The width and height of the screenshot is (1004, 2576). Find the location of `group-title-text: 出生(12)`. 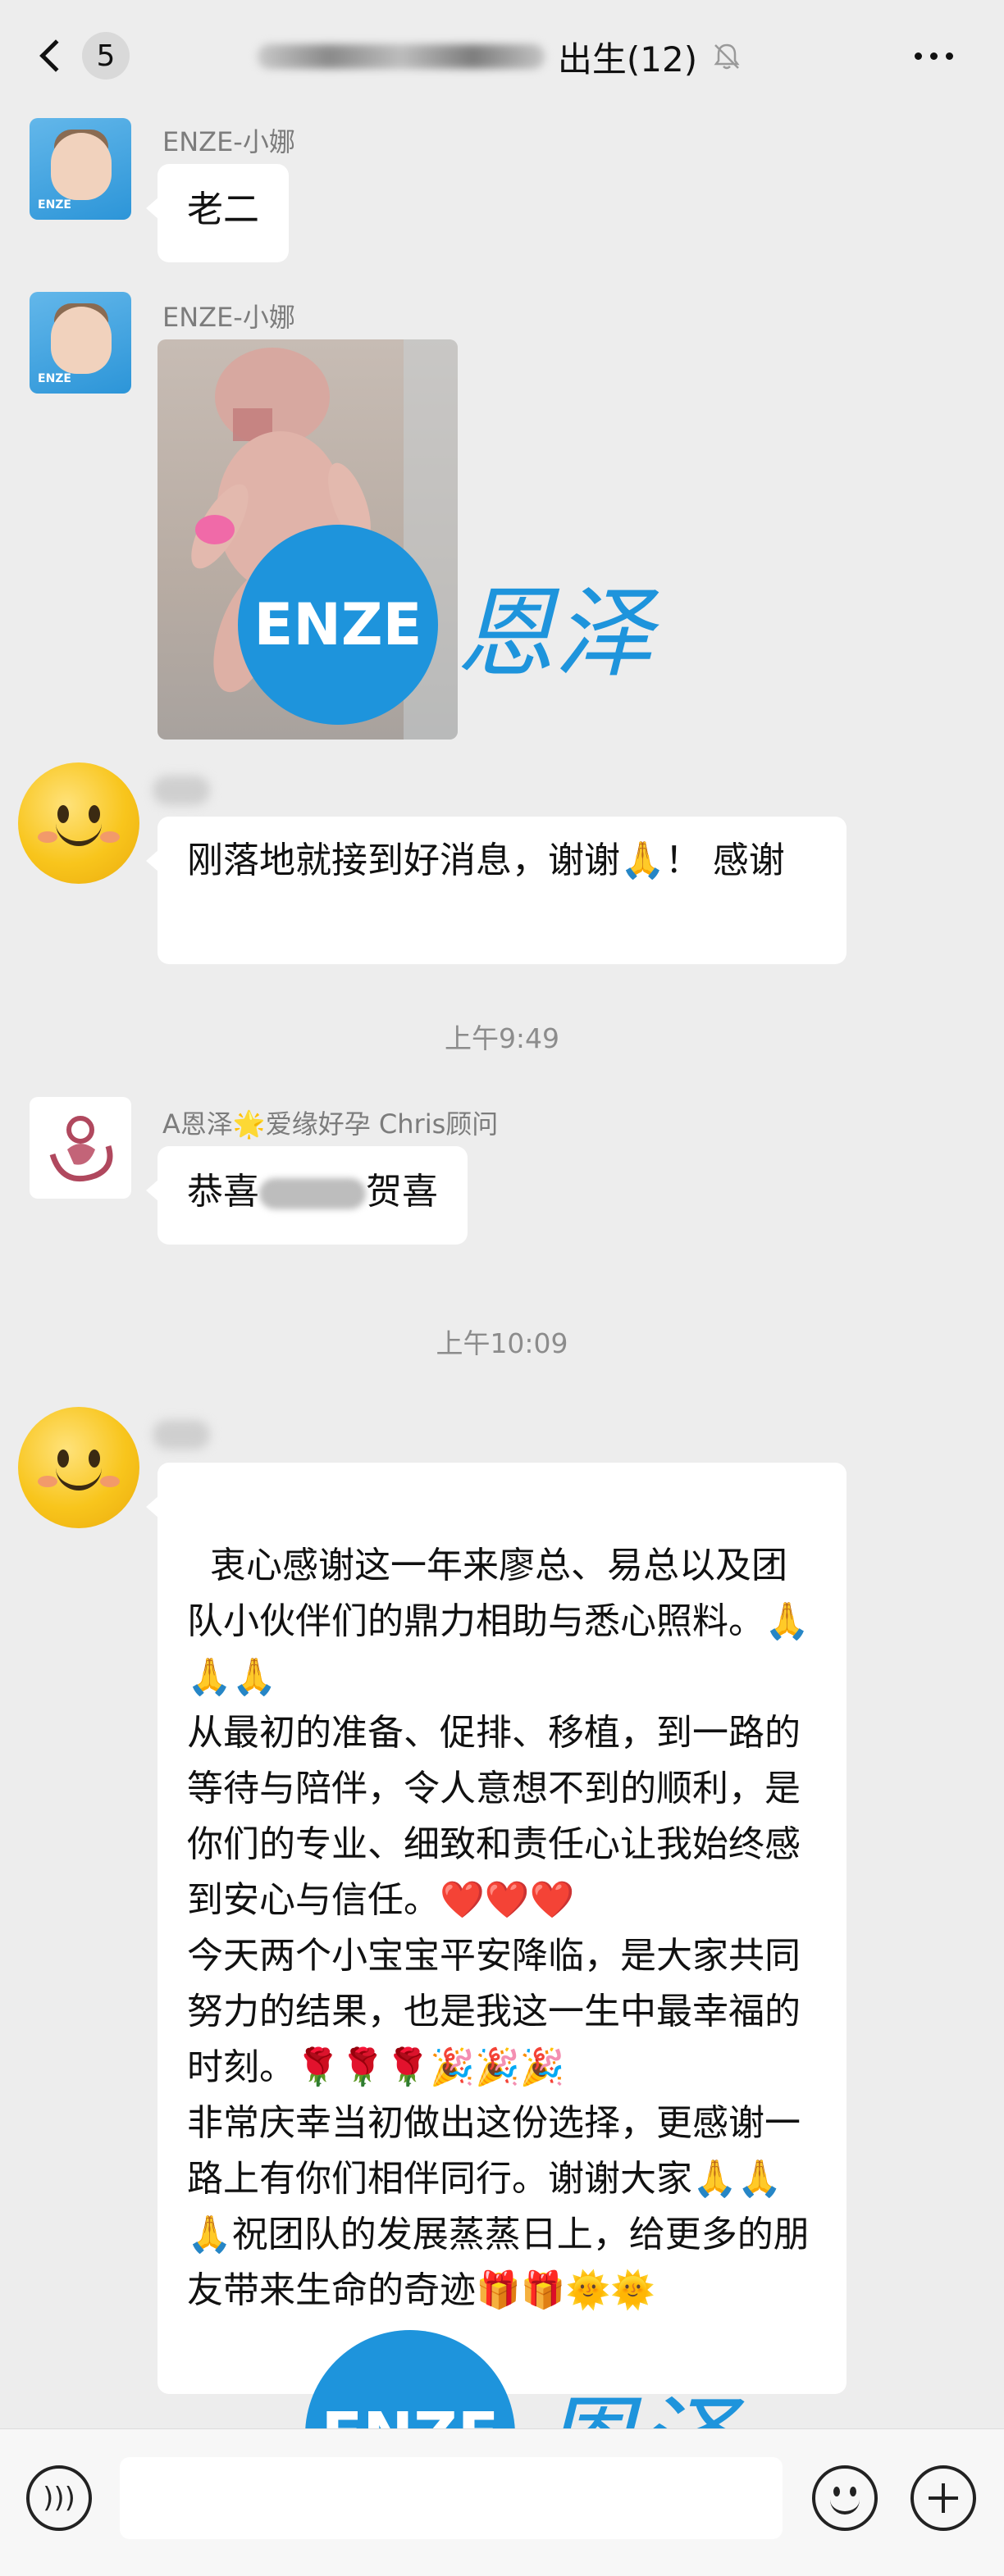

group-title-text: 出生(12) is located at coordinates (627, 59).